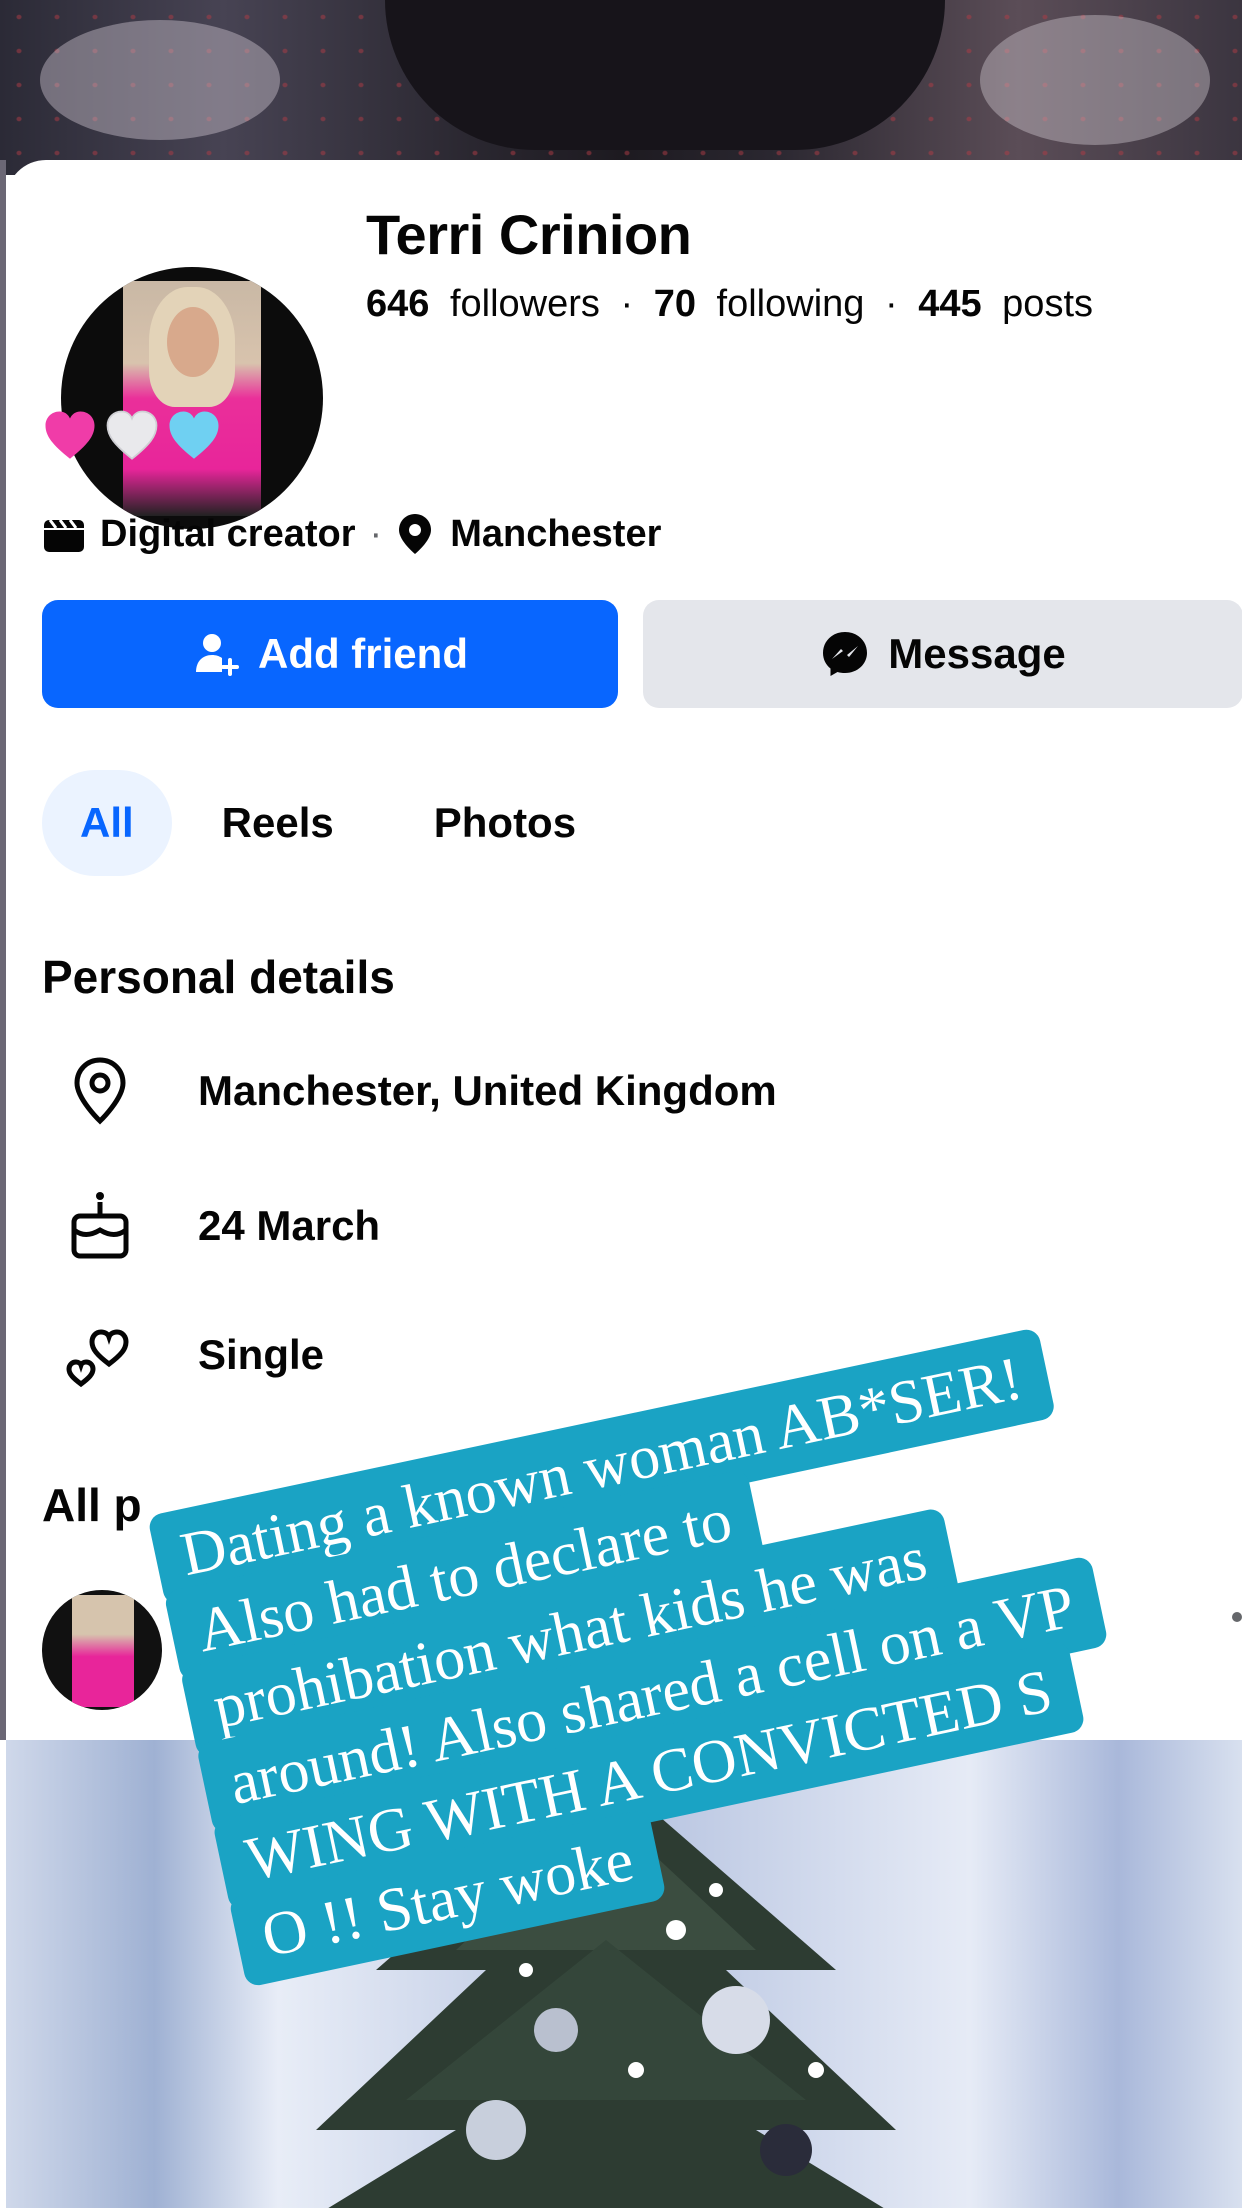  I want to click on personal-details-title: Personal details, so click(218, 977).